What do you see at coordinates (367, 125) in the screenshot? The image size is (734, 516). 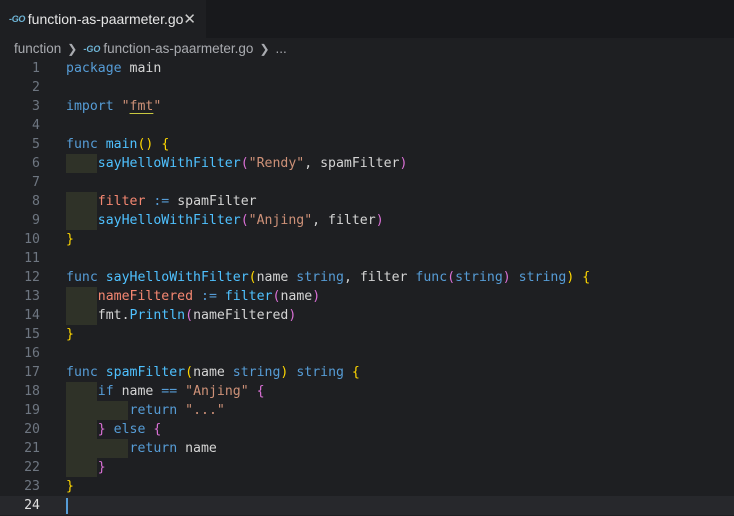 I see `code-line: 4` at bounding box center [367, 125].